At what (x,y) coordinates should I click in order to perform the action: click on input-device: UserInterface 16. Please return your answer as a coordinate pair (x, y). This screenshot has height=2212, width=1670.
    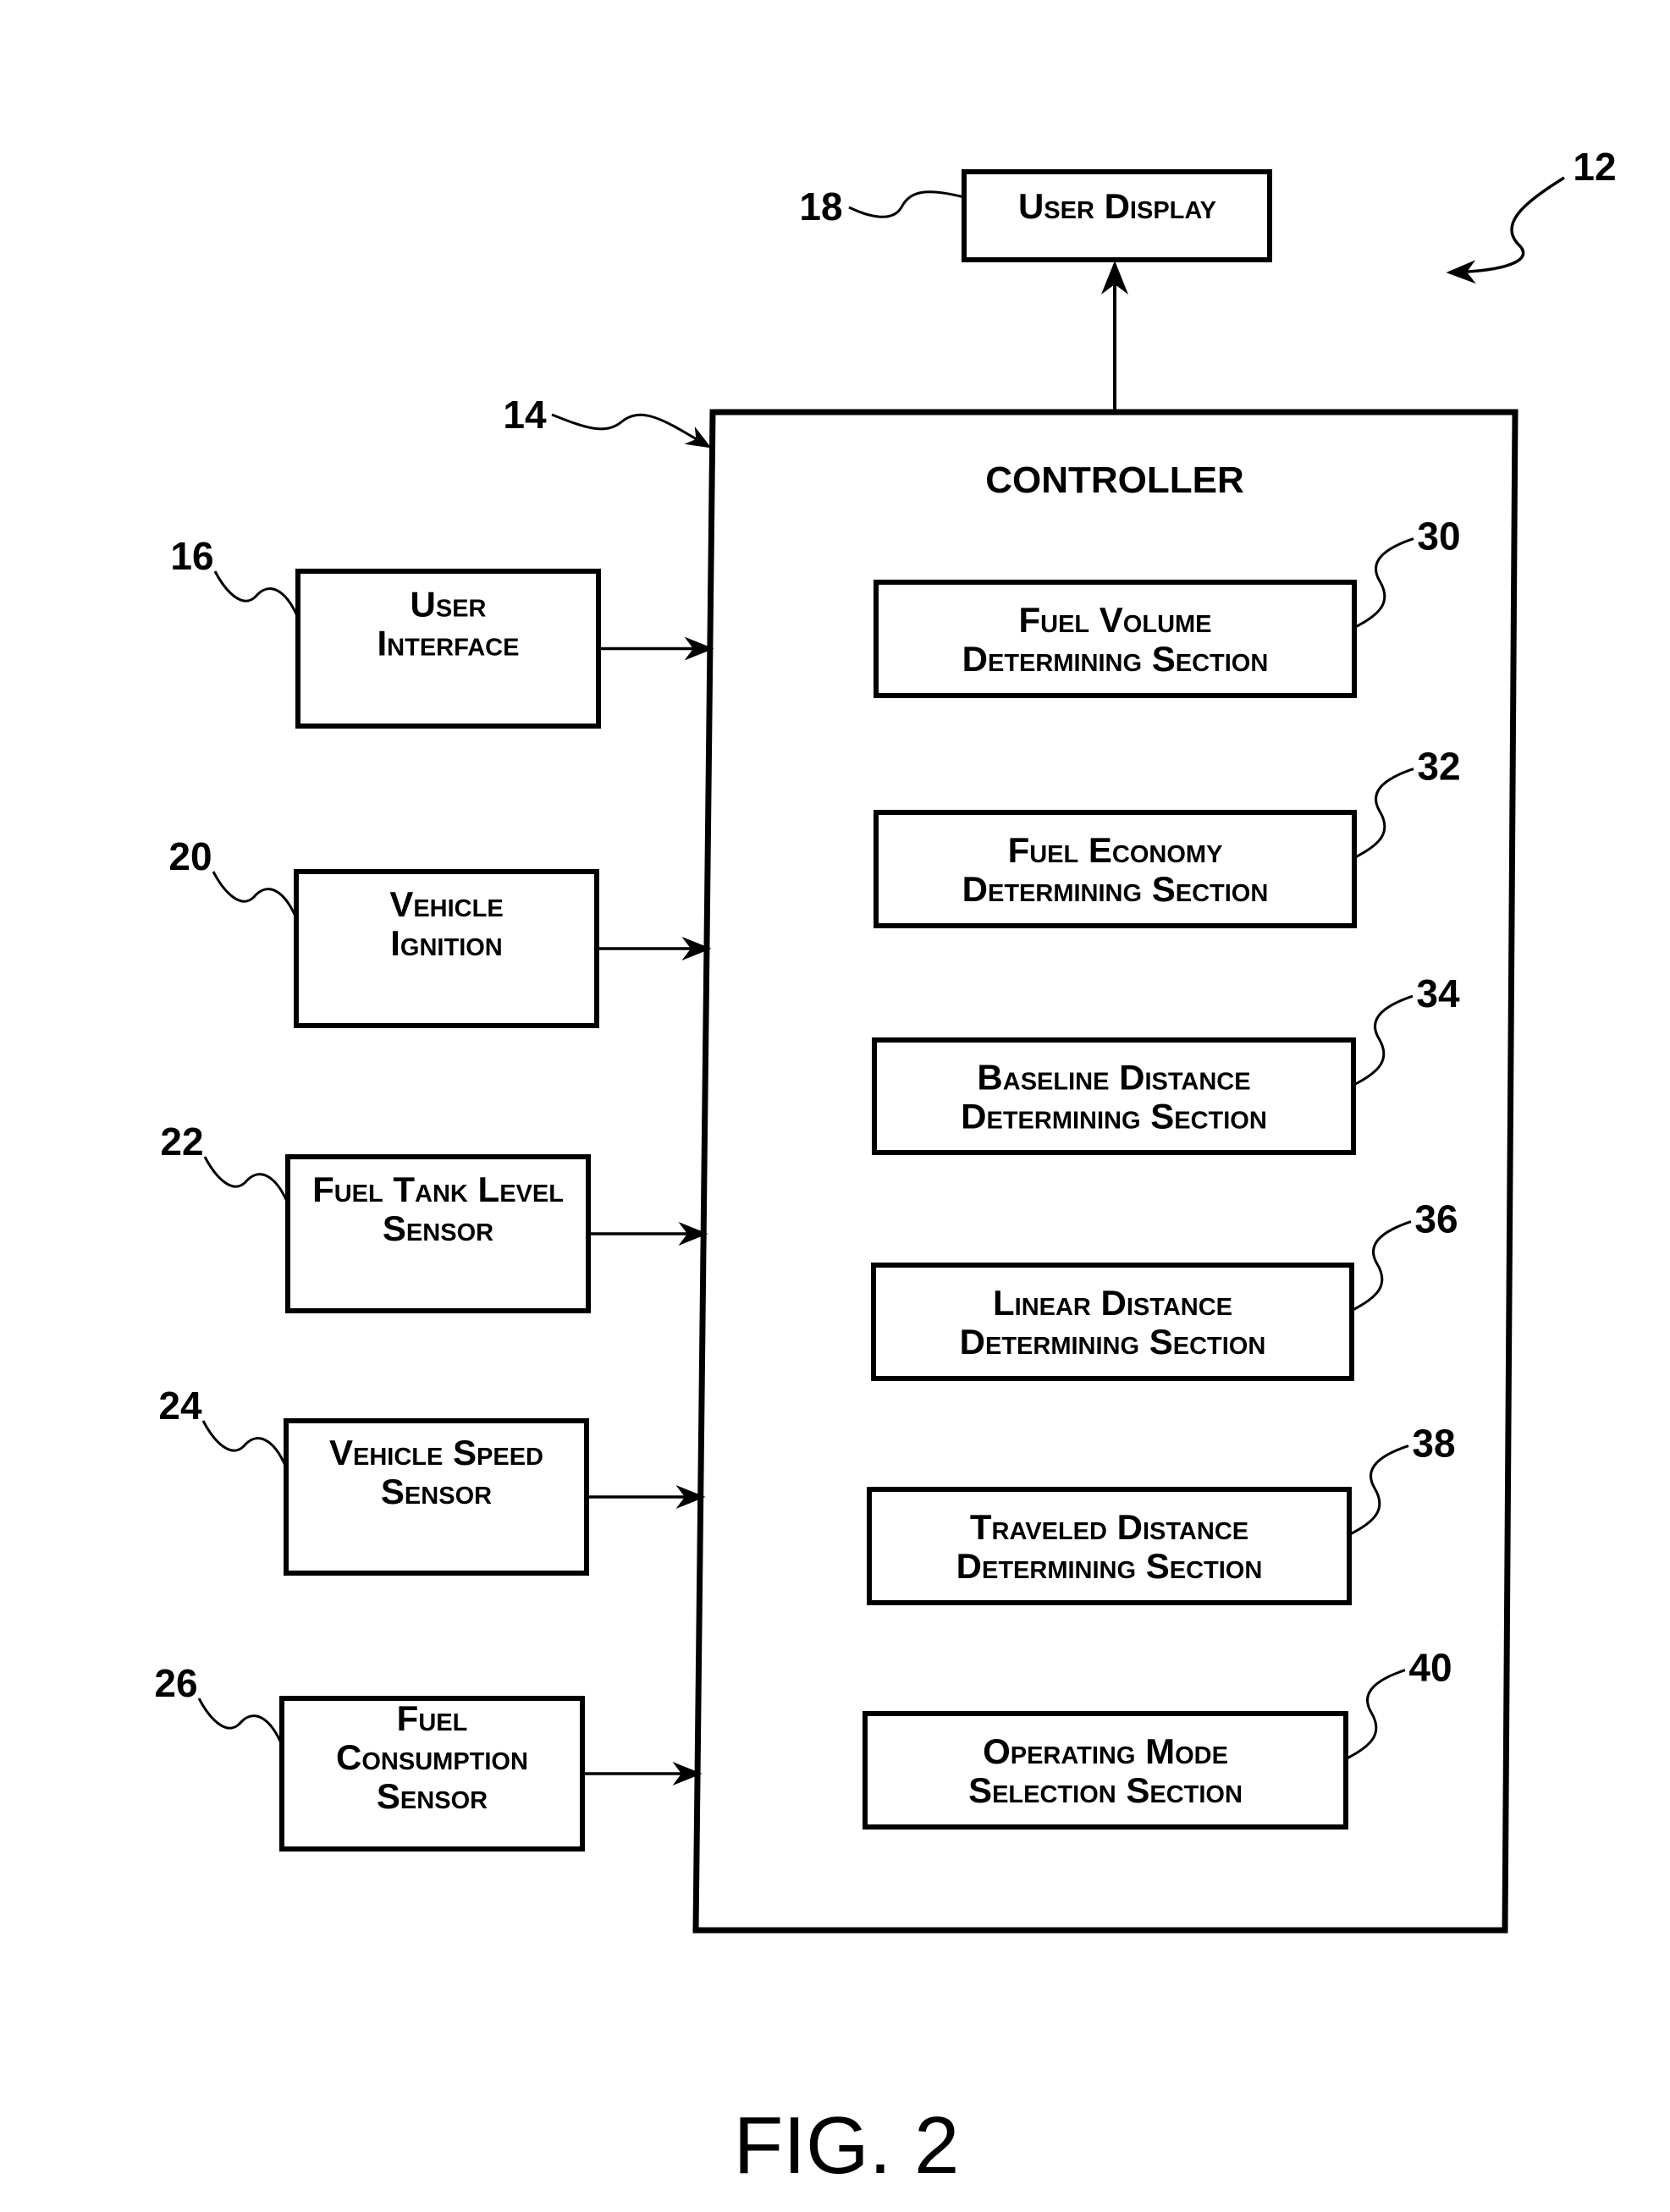
    Looking at the image, I should click on (442, 632).